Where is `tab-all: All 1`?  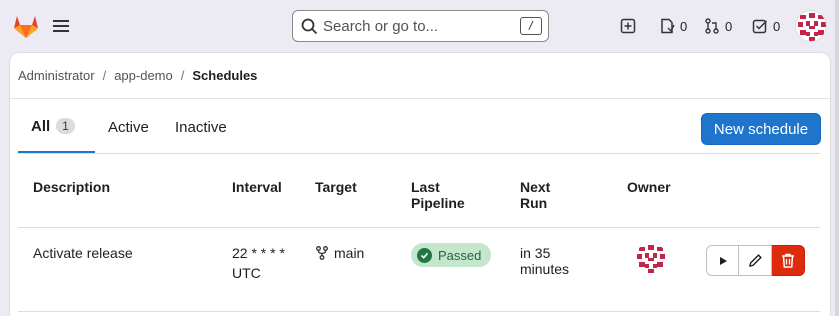 tab-all: All 1 is located at coordinates (56, 127).